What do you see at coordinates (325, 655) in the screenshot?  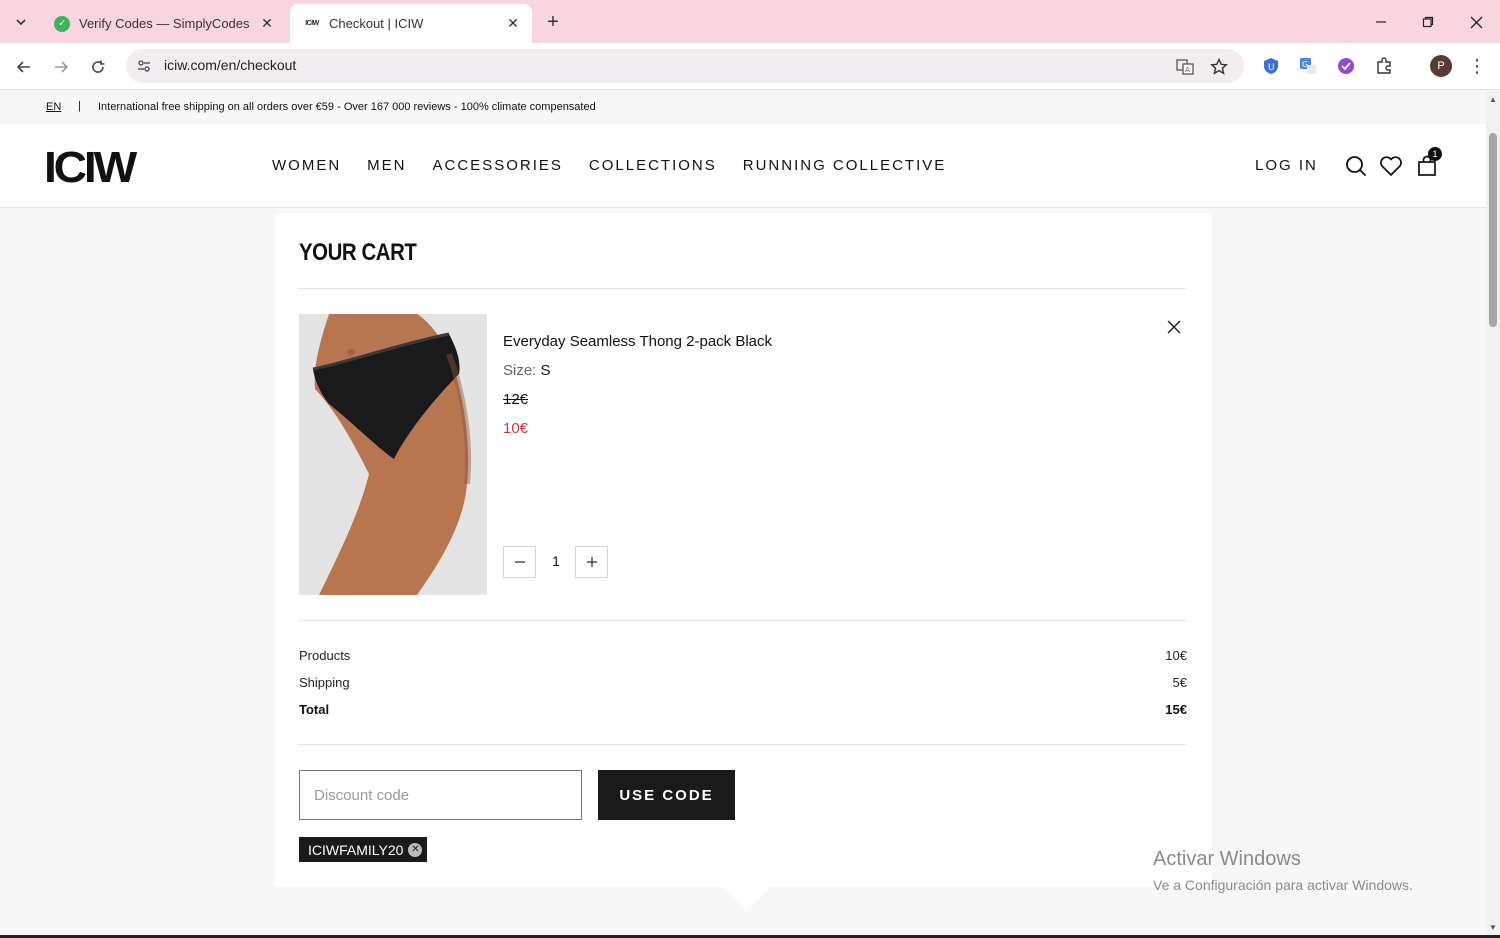 I see `products-label: Products` at bounding box center [325, 655].